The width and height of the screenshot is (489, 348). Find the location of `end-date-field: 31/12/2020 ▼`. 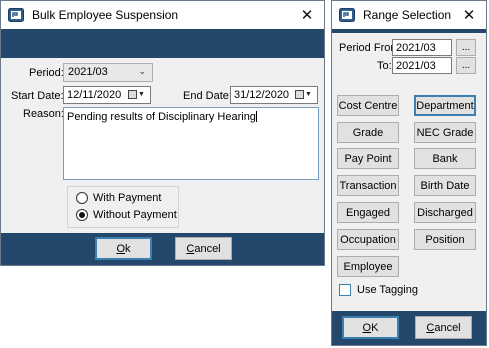

end-date-field: 31/12/2020 ▼ is located at coordinates (274, 95).